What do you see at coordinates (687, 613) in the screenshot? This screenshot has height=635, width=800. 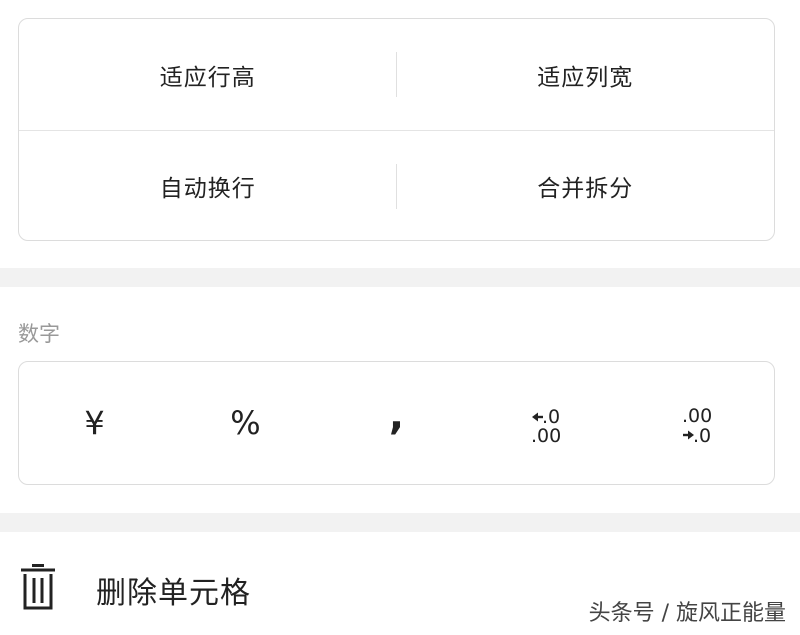 I see `watermark: 头条号 / 旋风正能量` at bounding box center [687, 613].